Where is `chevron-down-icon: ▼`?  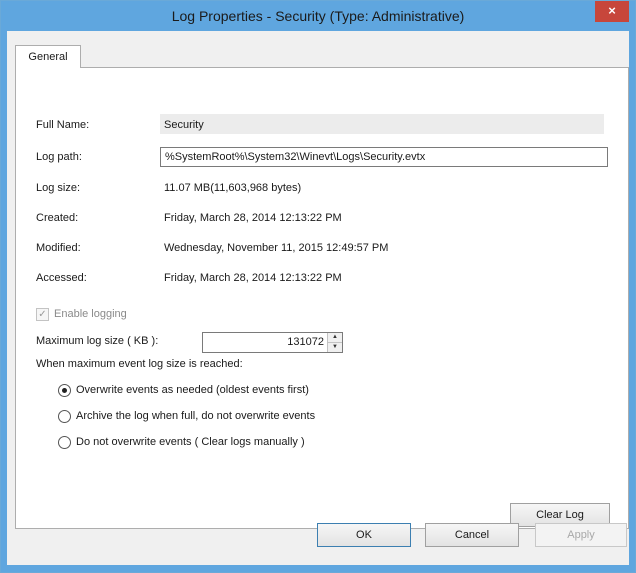 chevron-down-icon: ▼ is located at coordinates (335, 347).